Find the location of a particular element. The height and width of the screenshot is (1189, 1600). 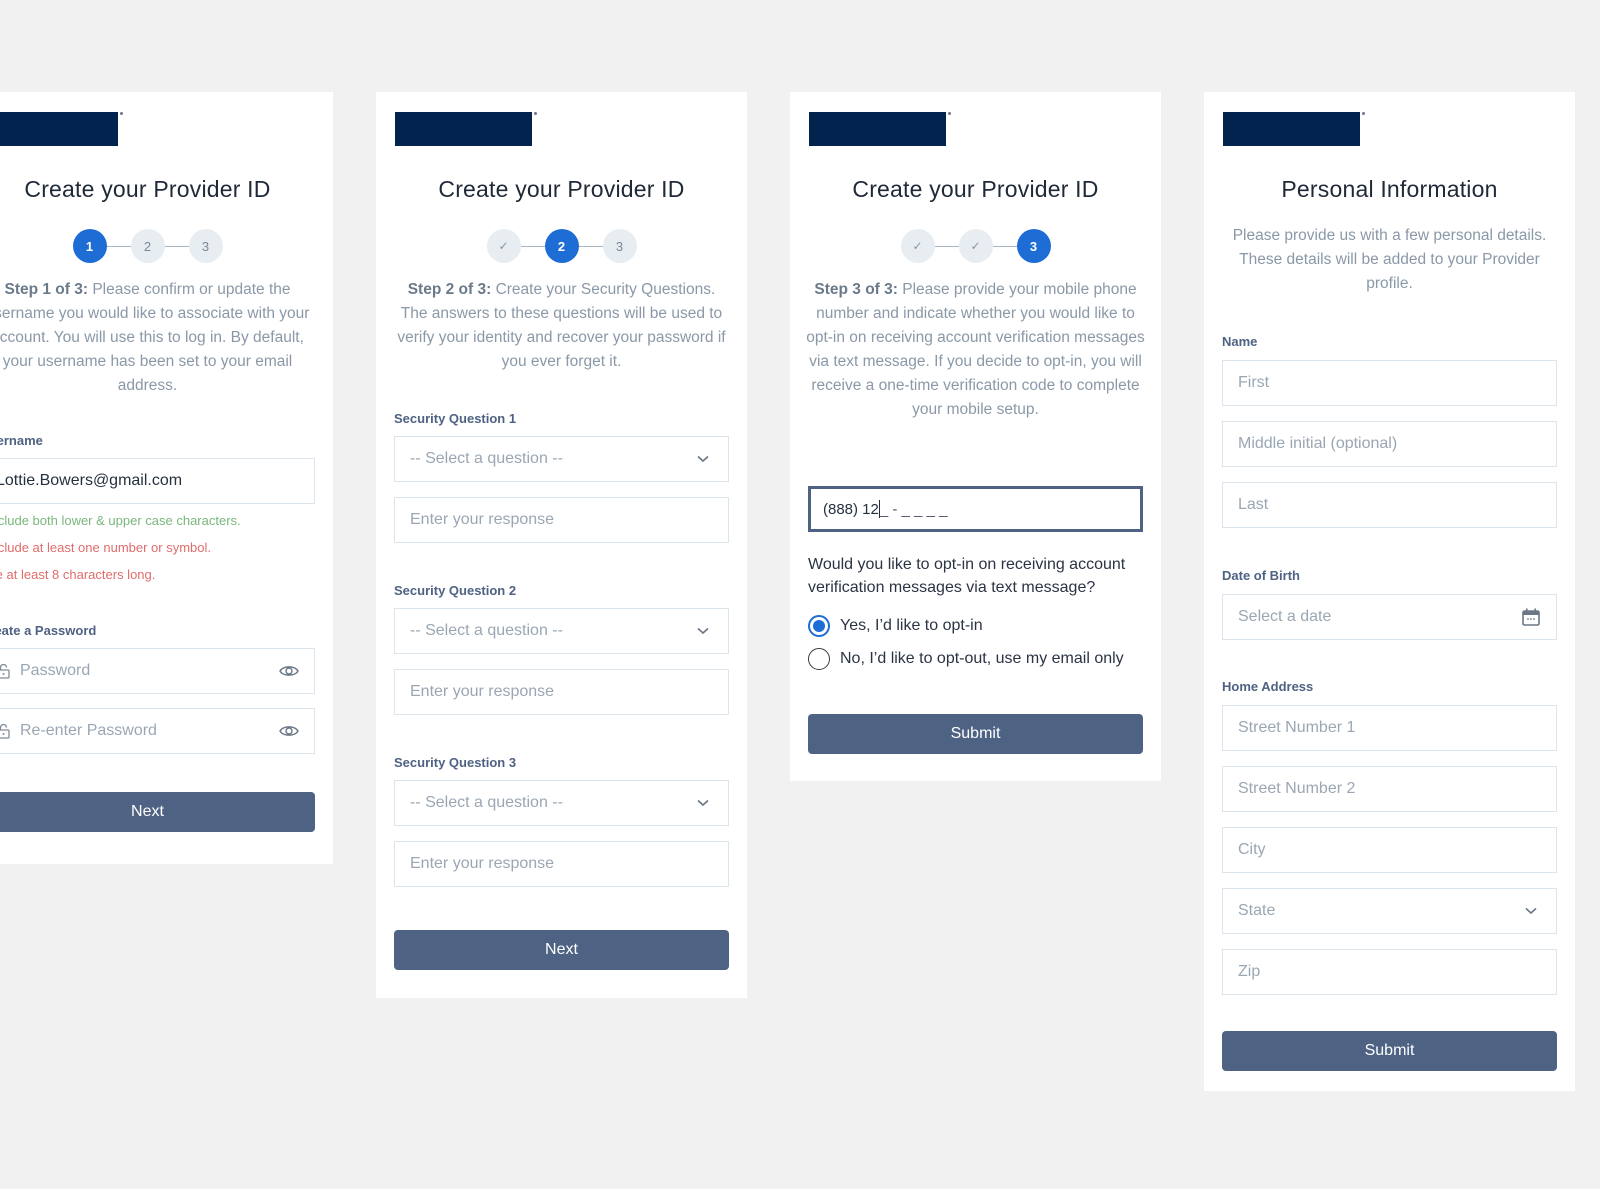

page-title: Personal Information is located at coordinates (1389, 189).